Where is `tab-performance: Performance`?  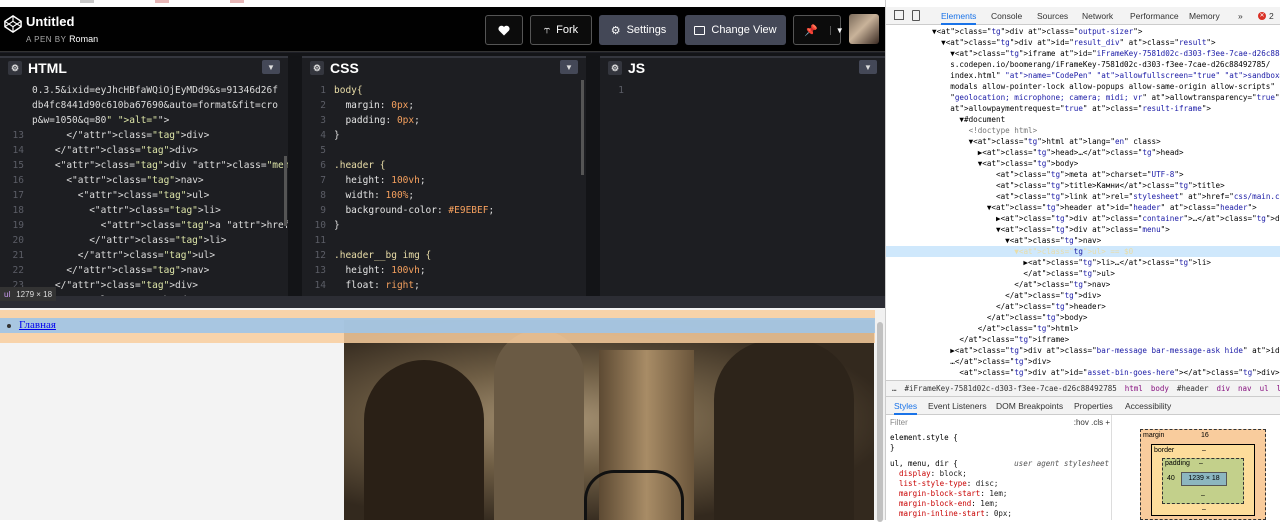
tab-performance: Performance is located at coordinates (1154, 16).